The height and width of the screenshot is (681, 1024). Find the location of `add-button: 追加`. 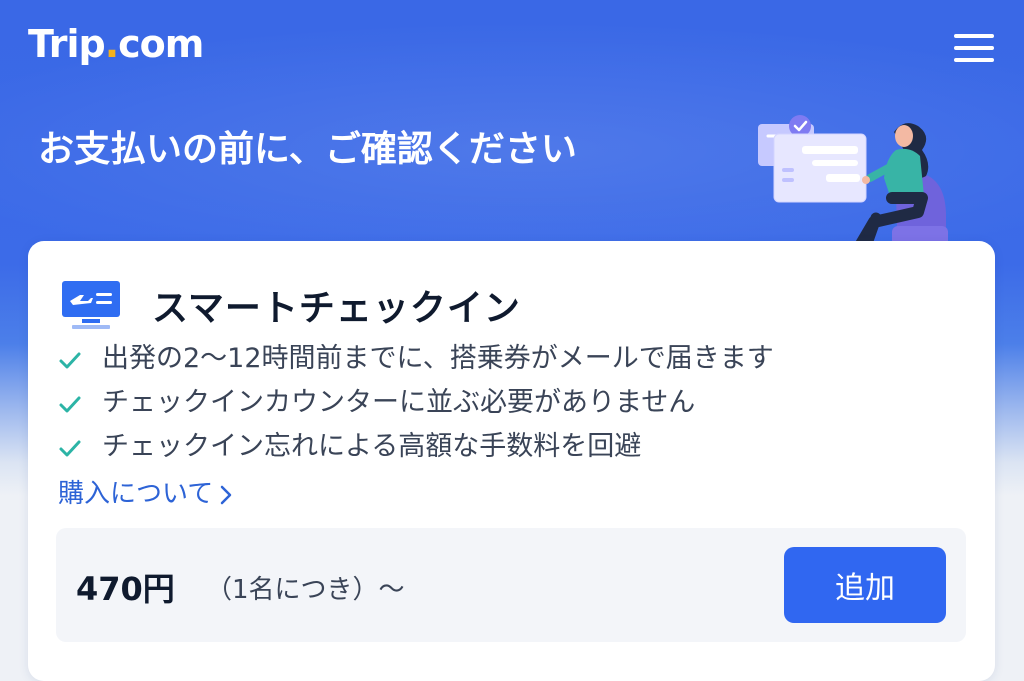

add-button: 追加 is located at coordinates (865, 585).